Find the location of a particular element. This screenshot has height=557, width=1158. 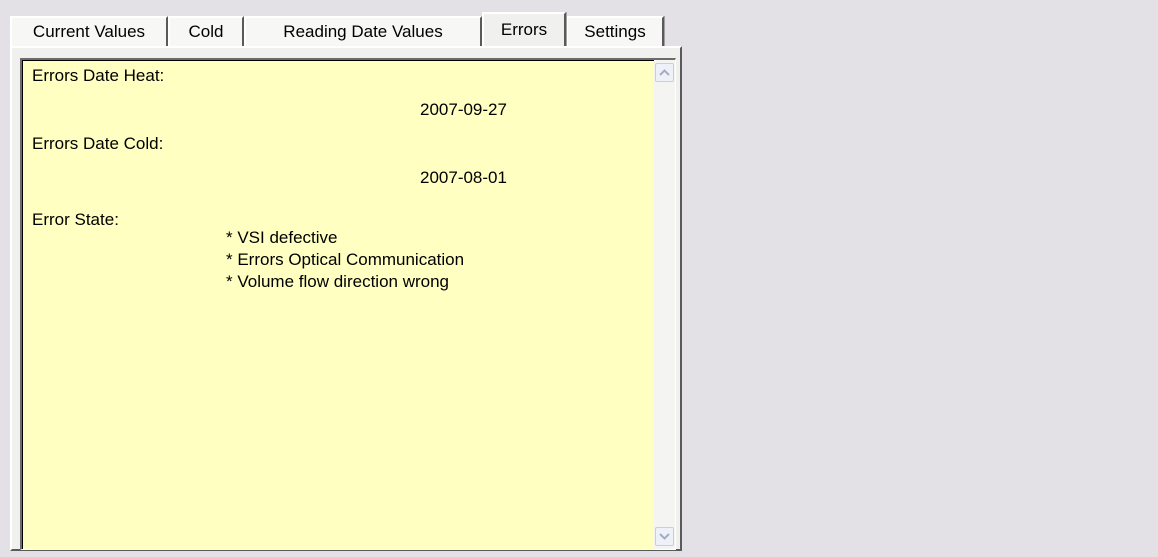

tab-label: Current Values is located at coordinates (89, 31).